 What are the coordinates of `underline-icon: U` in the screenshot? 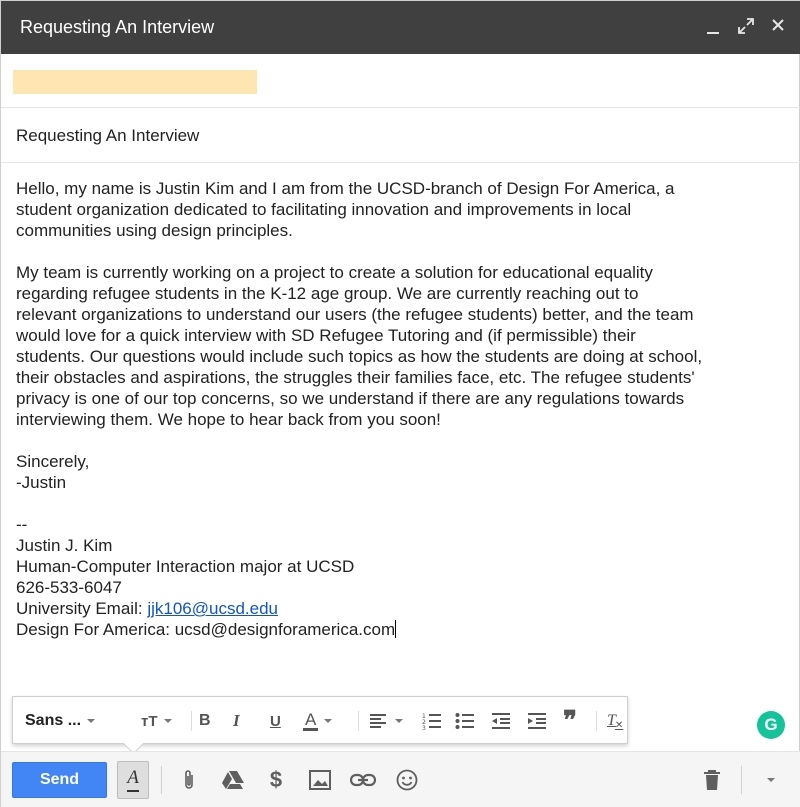 It's located at (275, 721).